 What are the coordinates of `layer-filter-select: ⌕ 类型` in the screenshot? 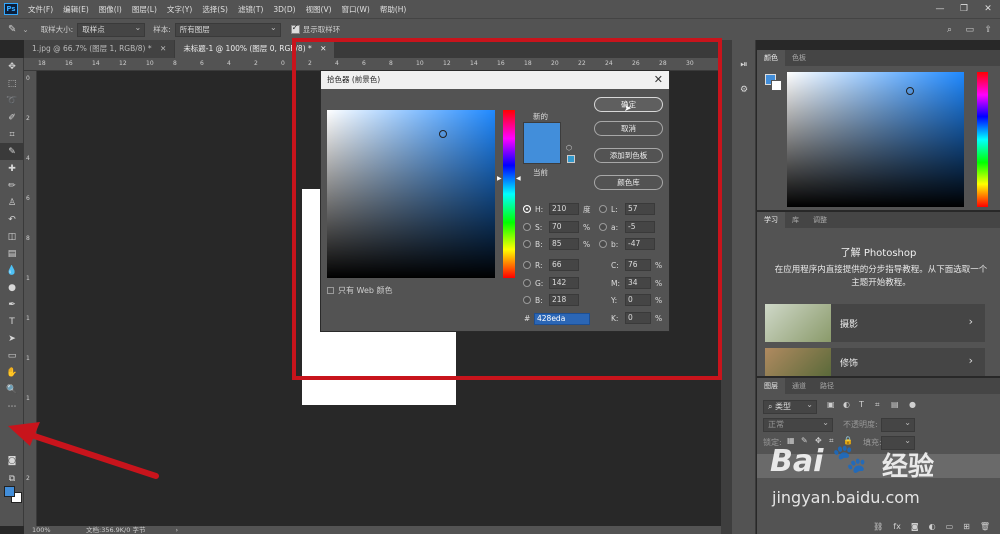 It's located at (790, 406).